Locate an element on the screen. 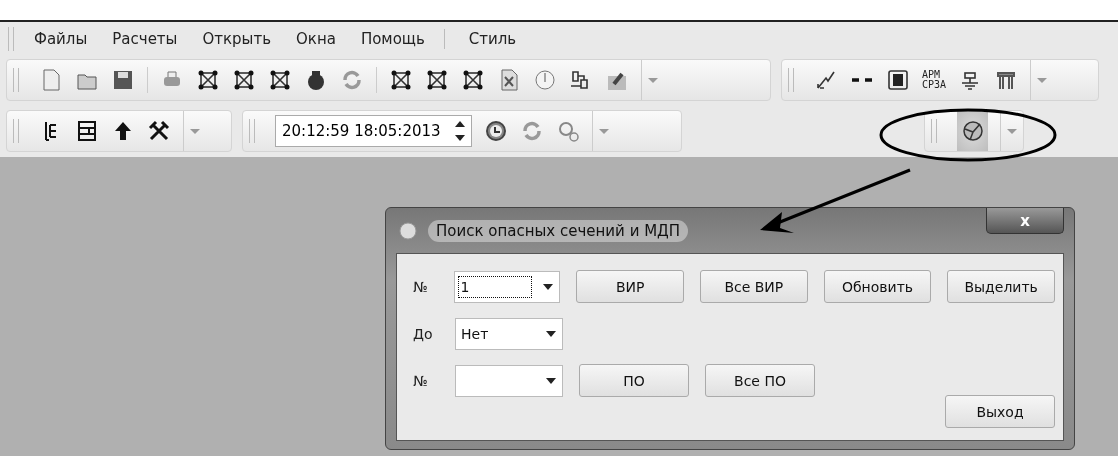 Image resolution: width=1118 pixels, height=456 pixels. menu-item: Помощь is located at coordinates (392, 38).